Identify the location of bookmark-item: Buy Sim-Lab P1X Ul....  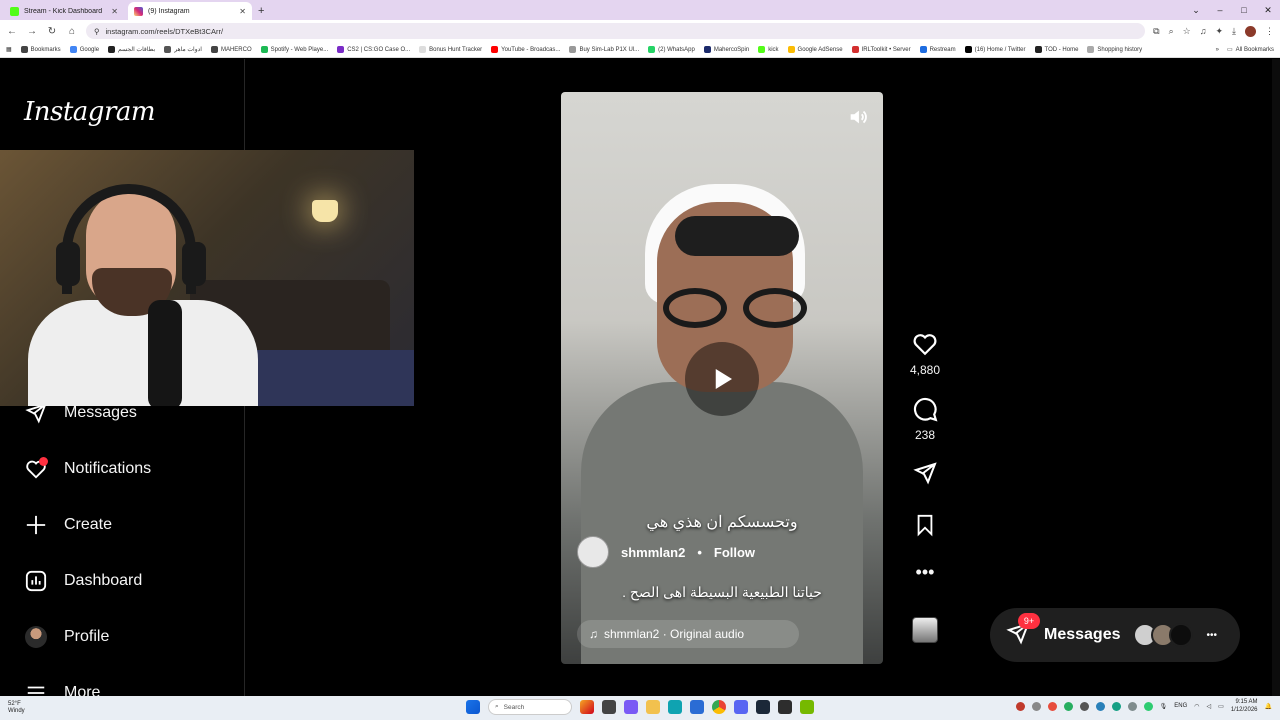
(604, 49).